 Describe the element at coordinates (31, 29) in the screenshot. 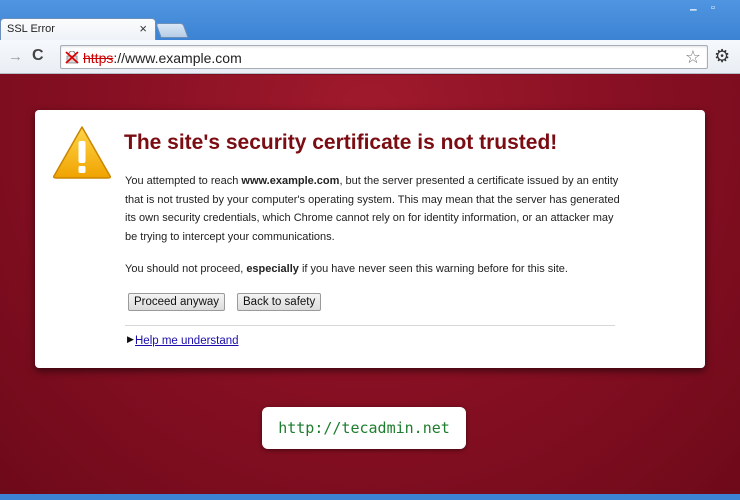

I see `tab-title: SSL Error` at that location.